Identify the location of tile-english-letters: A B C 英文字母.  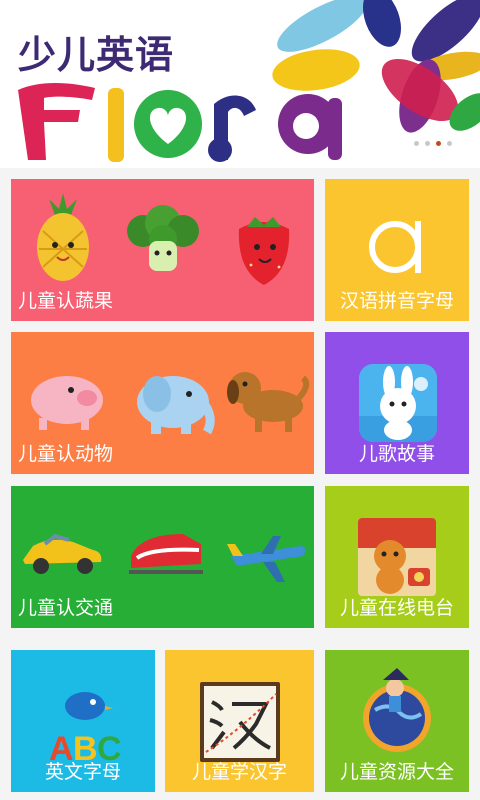
(83, 721).